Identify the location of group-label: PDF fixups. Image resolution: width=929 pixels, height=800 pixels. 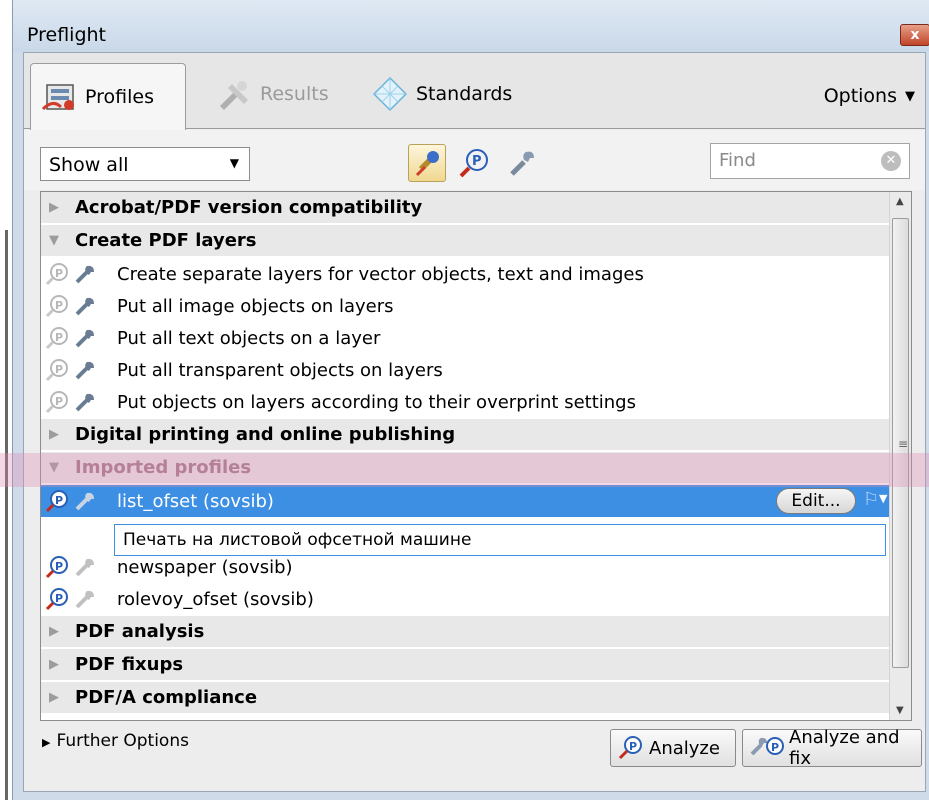
(129, 664).